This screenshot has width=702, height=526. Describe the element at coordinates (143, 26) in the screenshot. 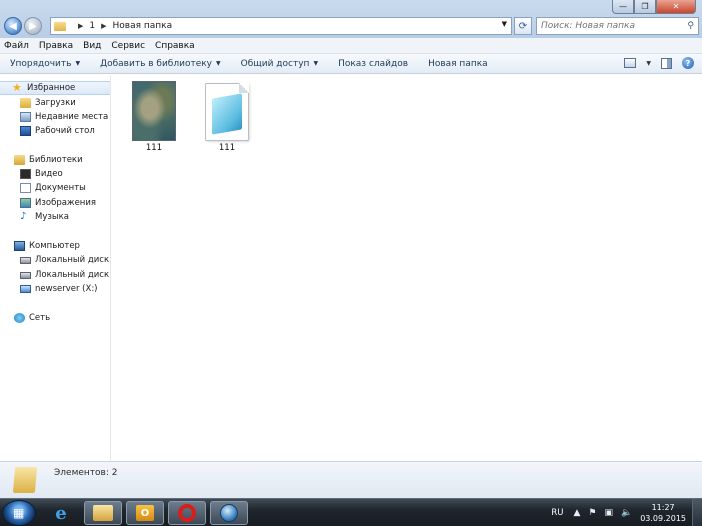

I see `breadcrumb-item: Новая папка` at that location.